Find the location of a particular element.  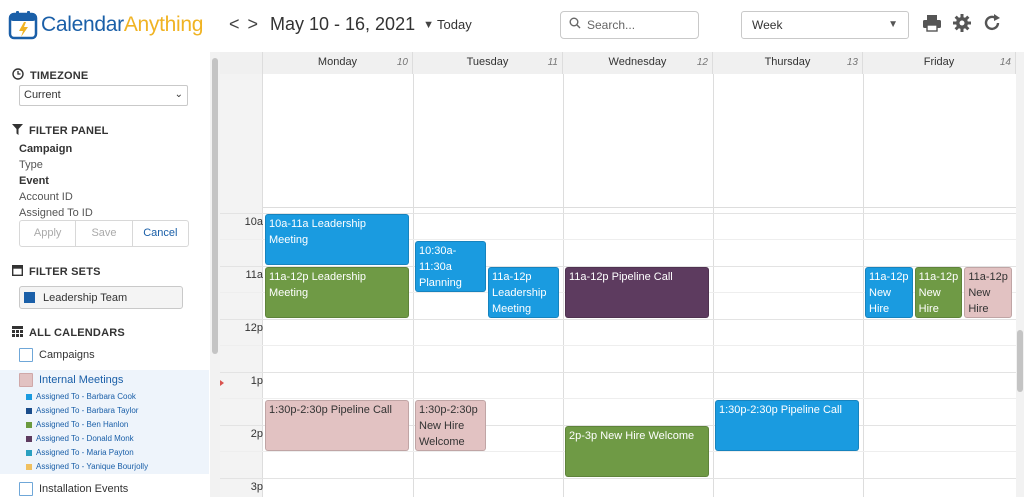

refresh-icon is located at coordinates (992, 25).